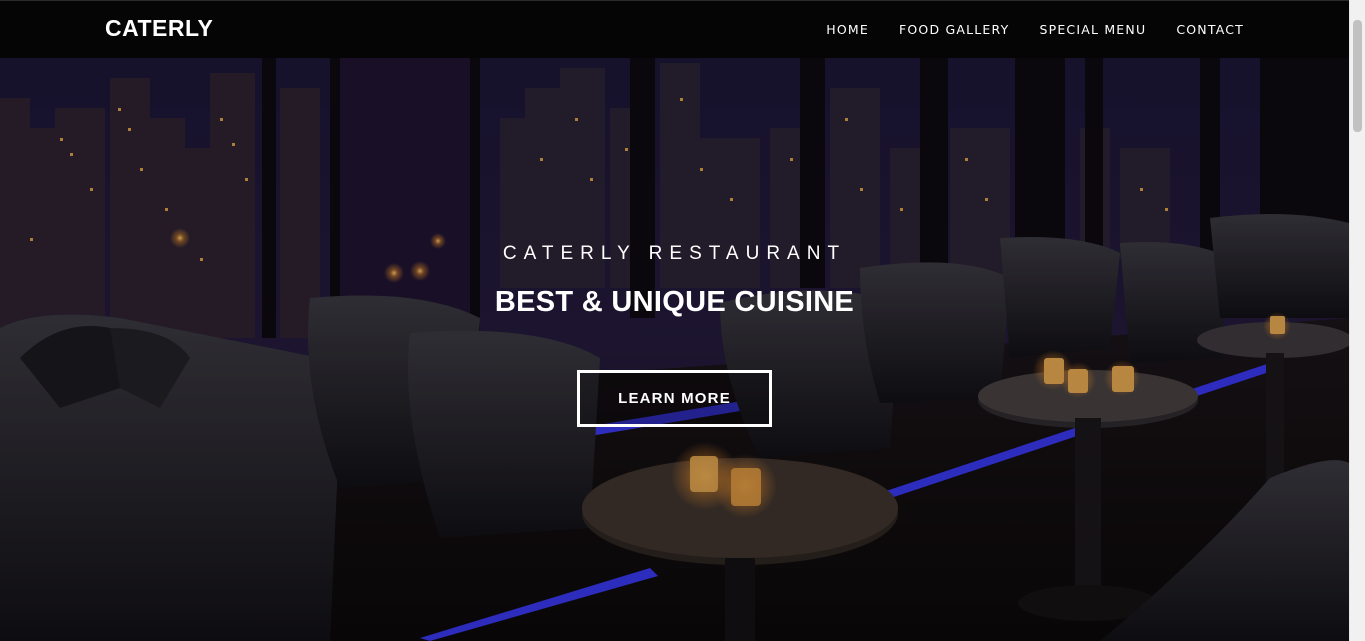 The image size is (1365, 641). Describe the element at coordinates (674, 253) in the screenshot. I see `hero-subtitle: CATERLY RESTAURANT` at that location.